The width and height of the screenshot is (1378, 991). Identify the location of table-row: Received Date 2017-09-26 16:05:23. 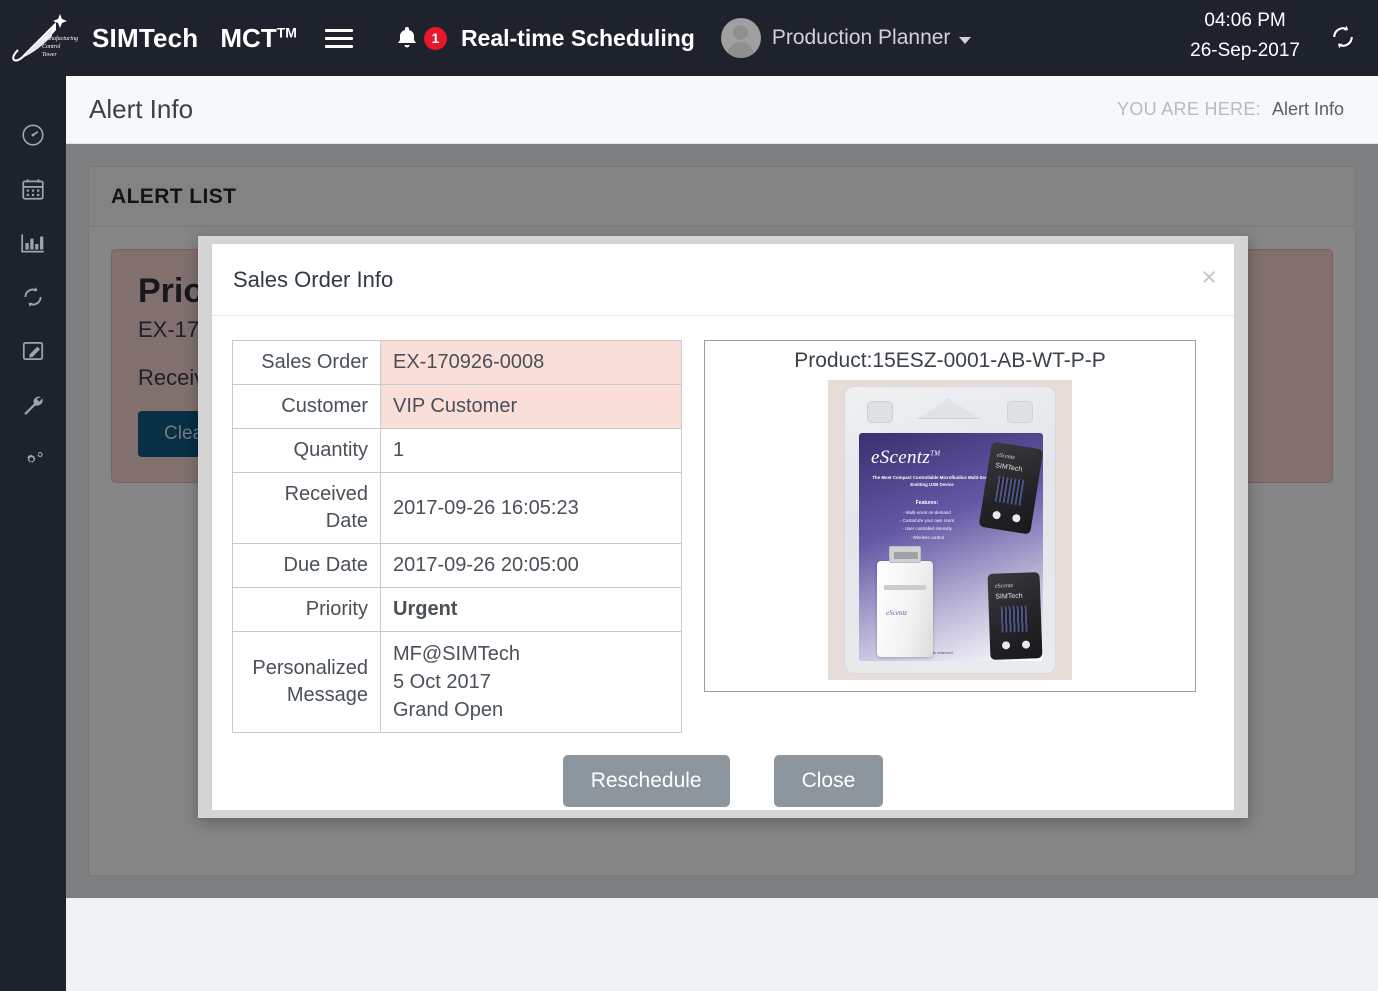
(457, 508).